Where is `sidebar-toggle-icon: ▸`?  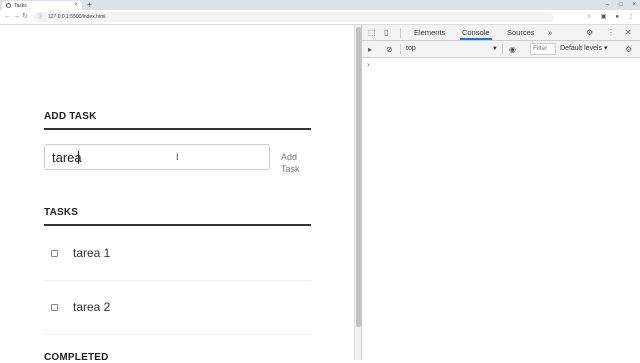 sidebar-toggle-icon: ▸ is located at coordinates (370, 49).